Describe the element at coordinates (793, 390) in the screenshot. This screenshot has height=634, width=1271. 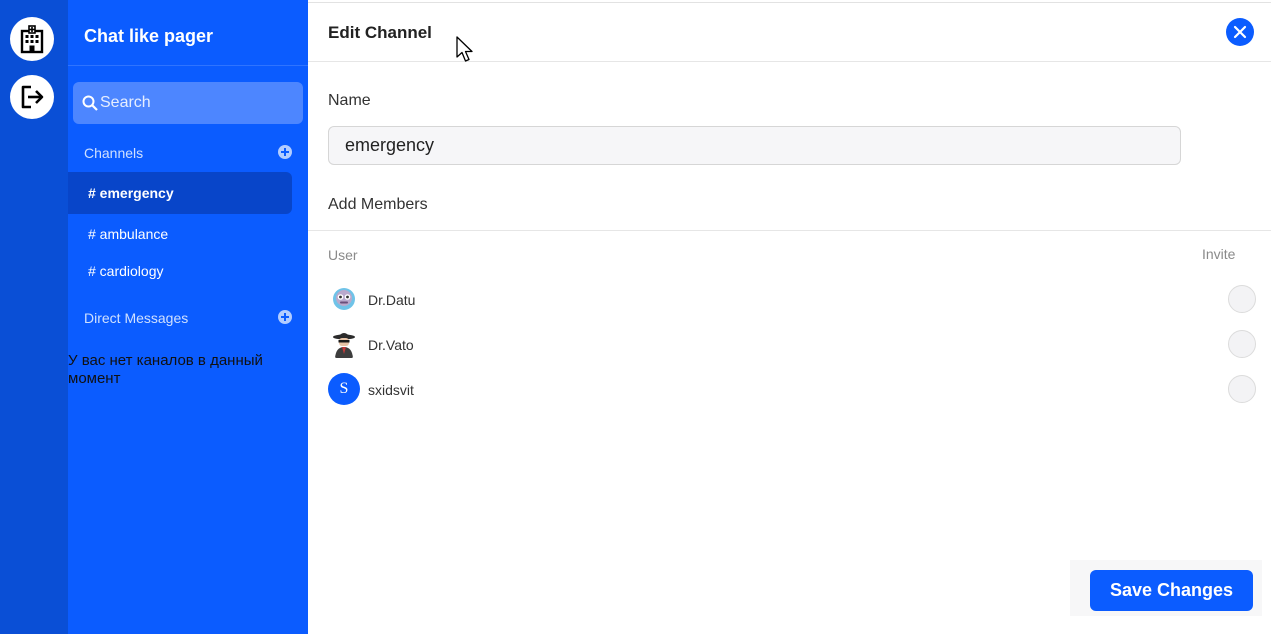
I see `member-row: S sxidsvit` at that location.